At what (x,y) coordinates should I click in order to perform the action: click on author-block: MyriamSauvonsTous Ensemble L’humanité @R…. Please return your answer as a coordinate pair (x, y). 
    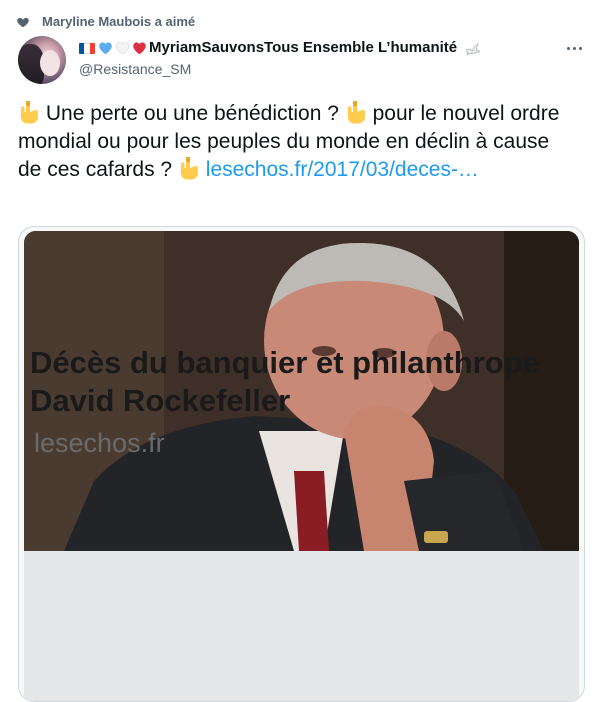
    Looking at the image, I should click on (280, 58).